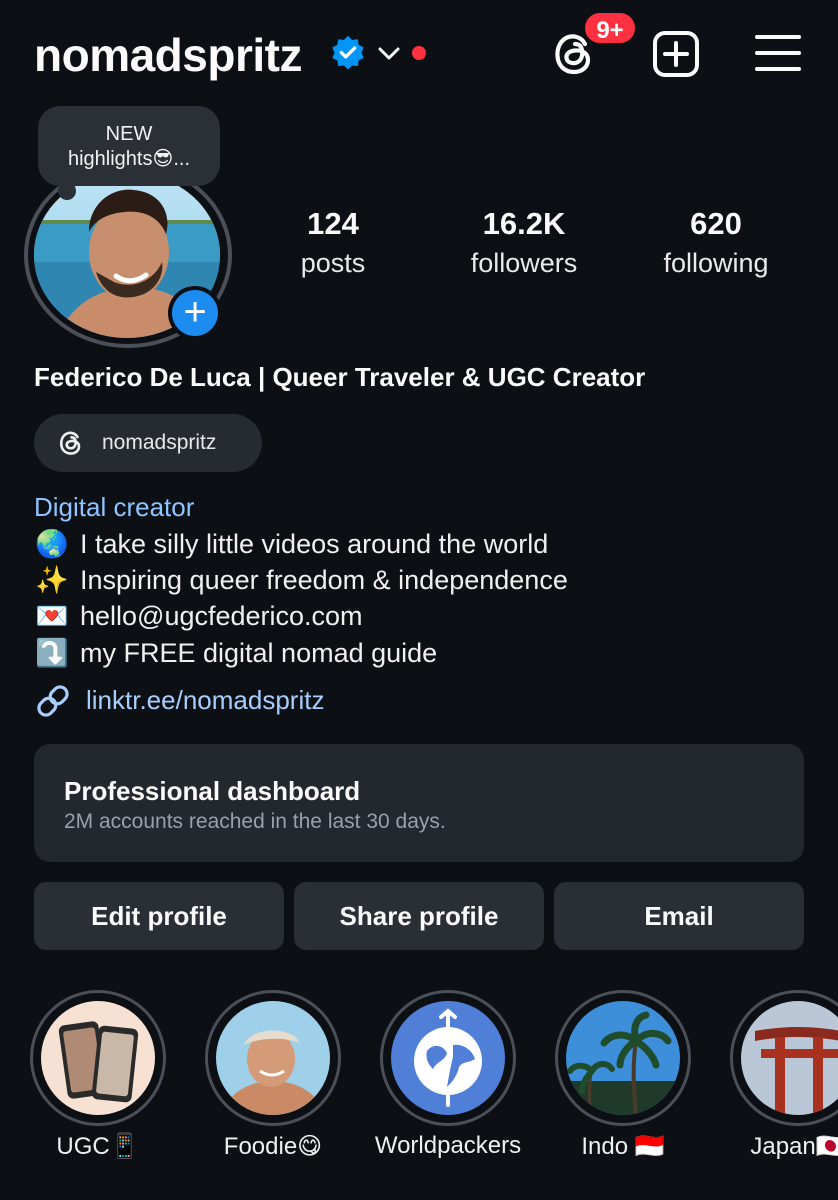 This screenshot has height=1200, width=838. I want to click on bio-line: ✨ Inspiring queer freedom & independence, so click(301, 580).